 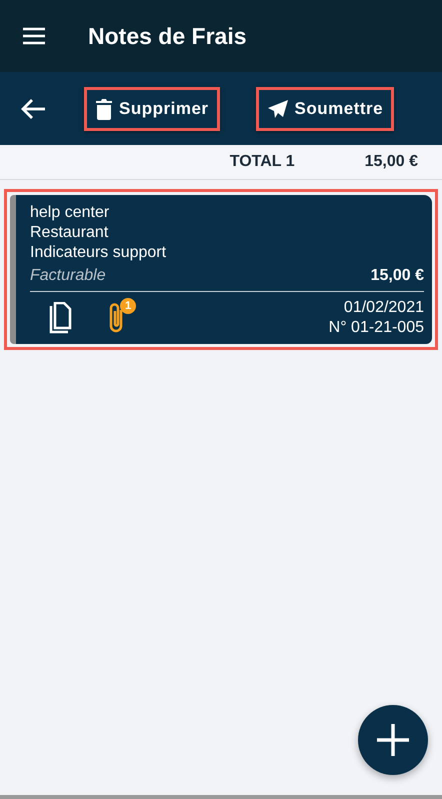 I want to click on expense-date: 01/02/2021, so click(x=384, y=308).